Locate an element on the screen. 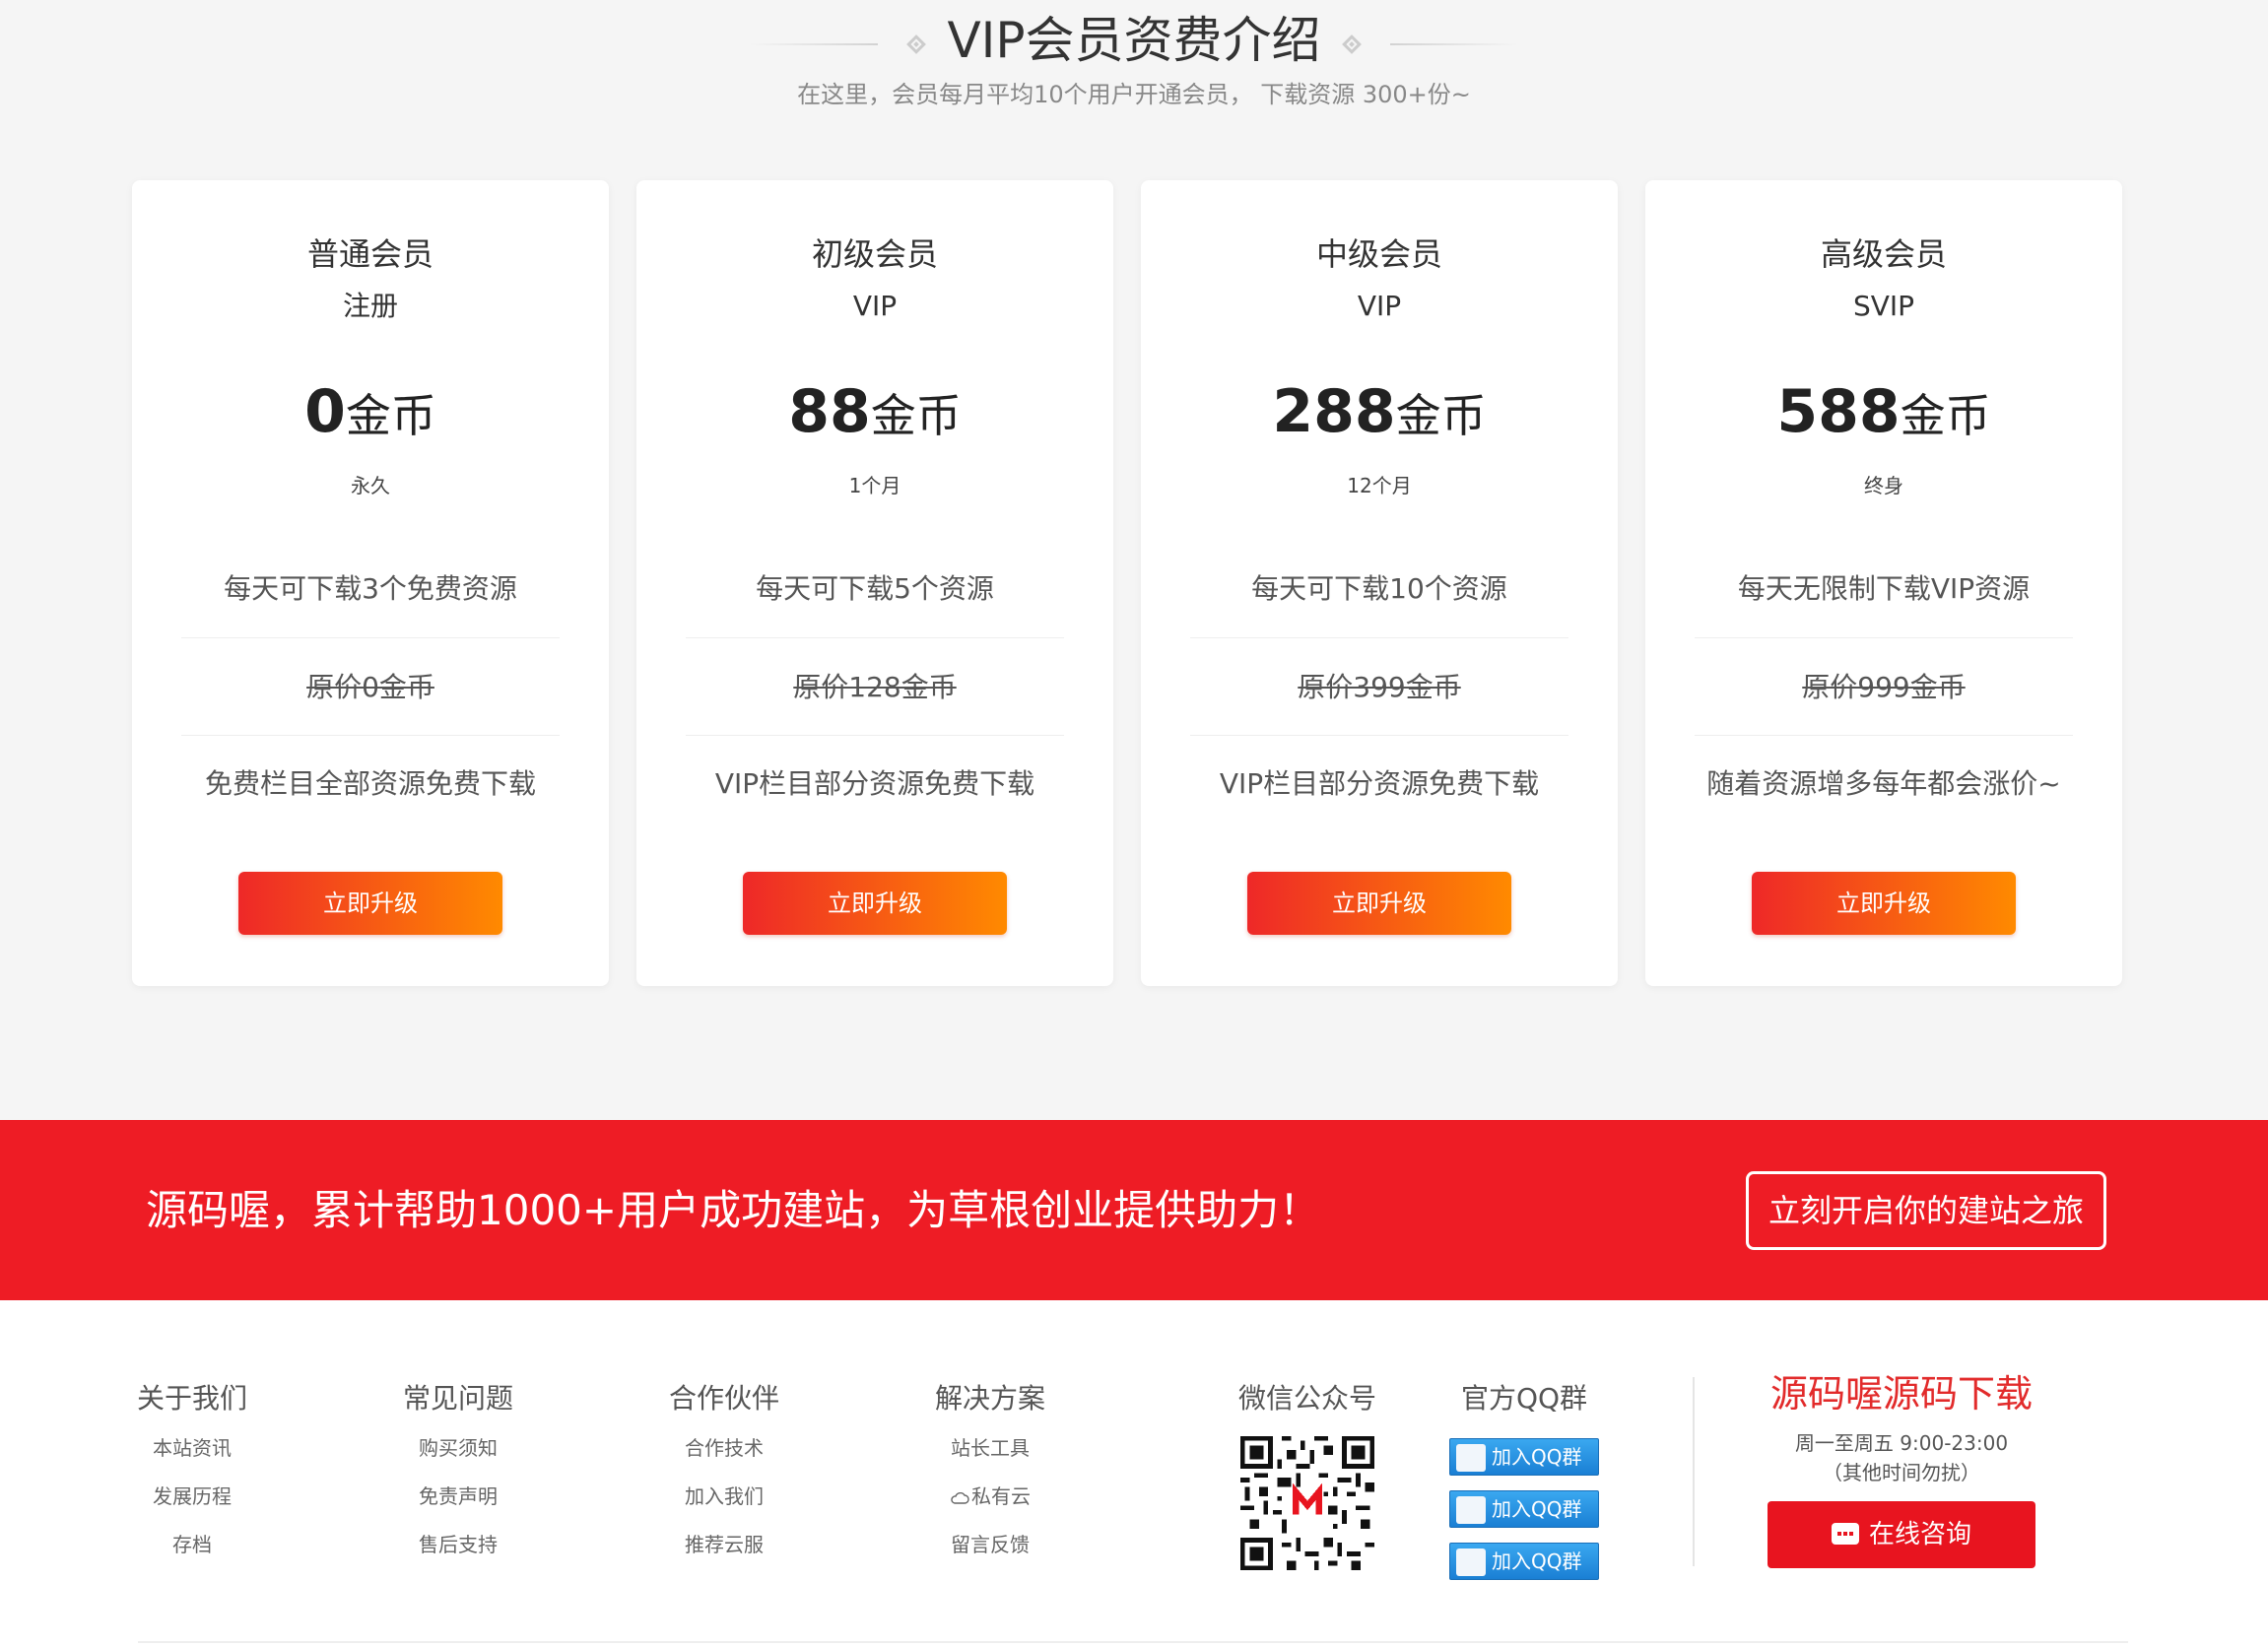  plan-original-price: 原价128金币 is located at coordinates (875, 687).